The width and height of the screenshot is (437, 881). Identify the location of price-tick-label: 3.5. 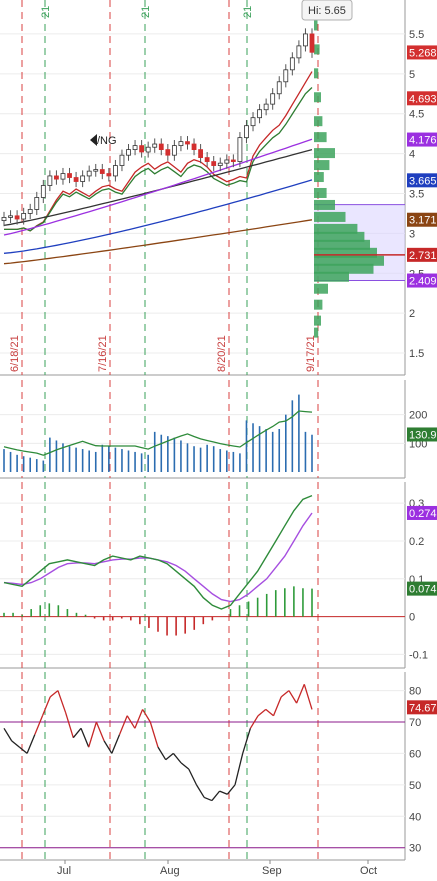
(416, 194).